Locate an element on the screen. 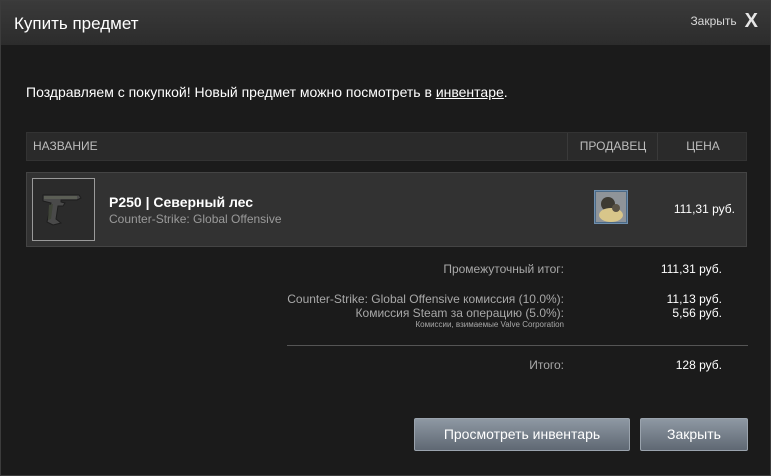 The width and height of the screenshot is (771, 476). table-header: НАЗВАНИЕ ПРОДАВЕЦ ЦЕНА is located at coordinates (386, 146).